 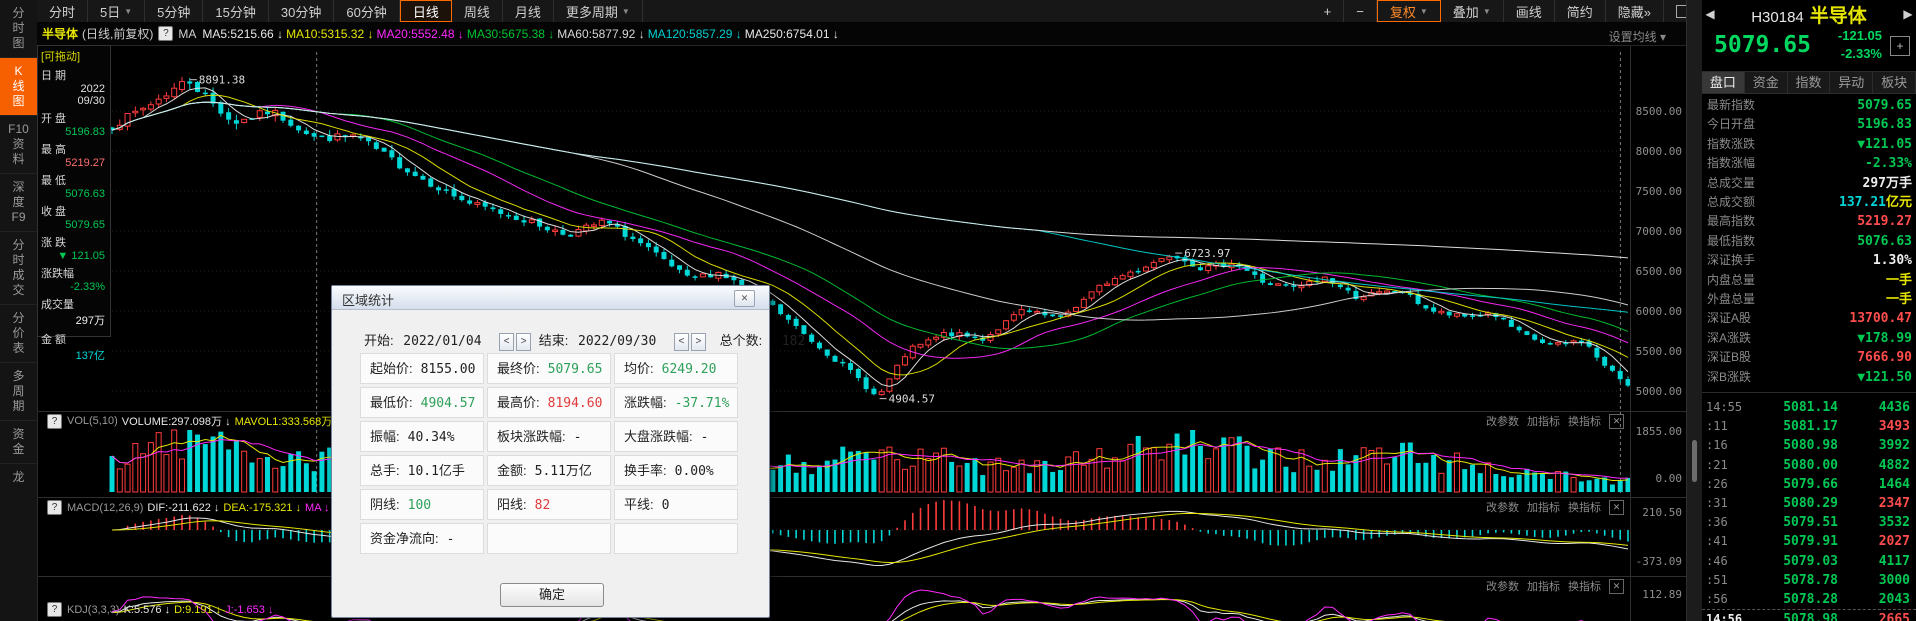 I want to click on end-date-prev-button: <, so click(x=681, y=341).